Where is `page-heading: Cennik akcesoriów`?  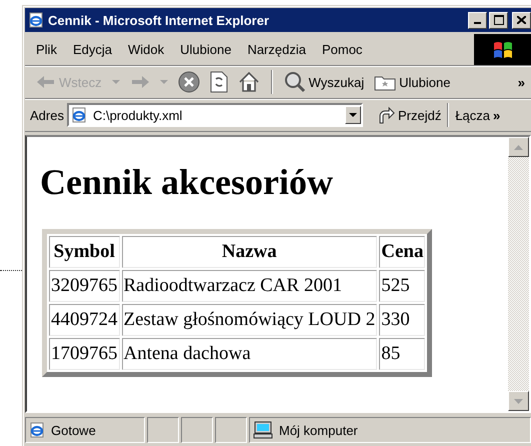
page-heading: Cennik akcesoriów is located at coordinates (187, 182).